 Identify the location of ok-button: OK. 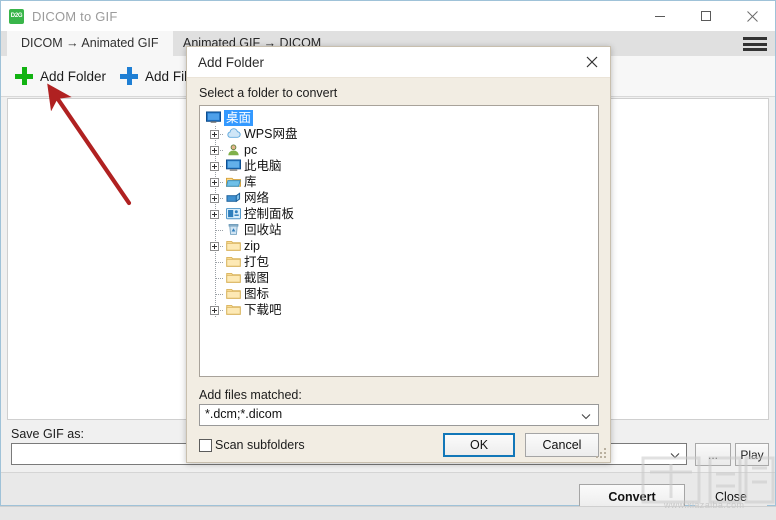
(479, 445).